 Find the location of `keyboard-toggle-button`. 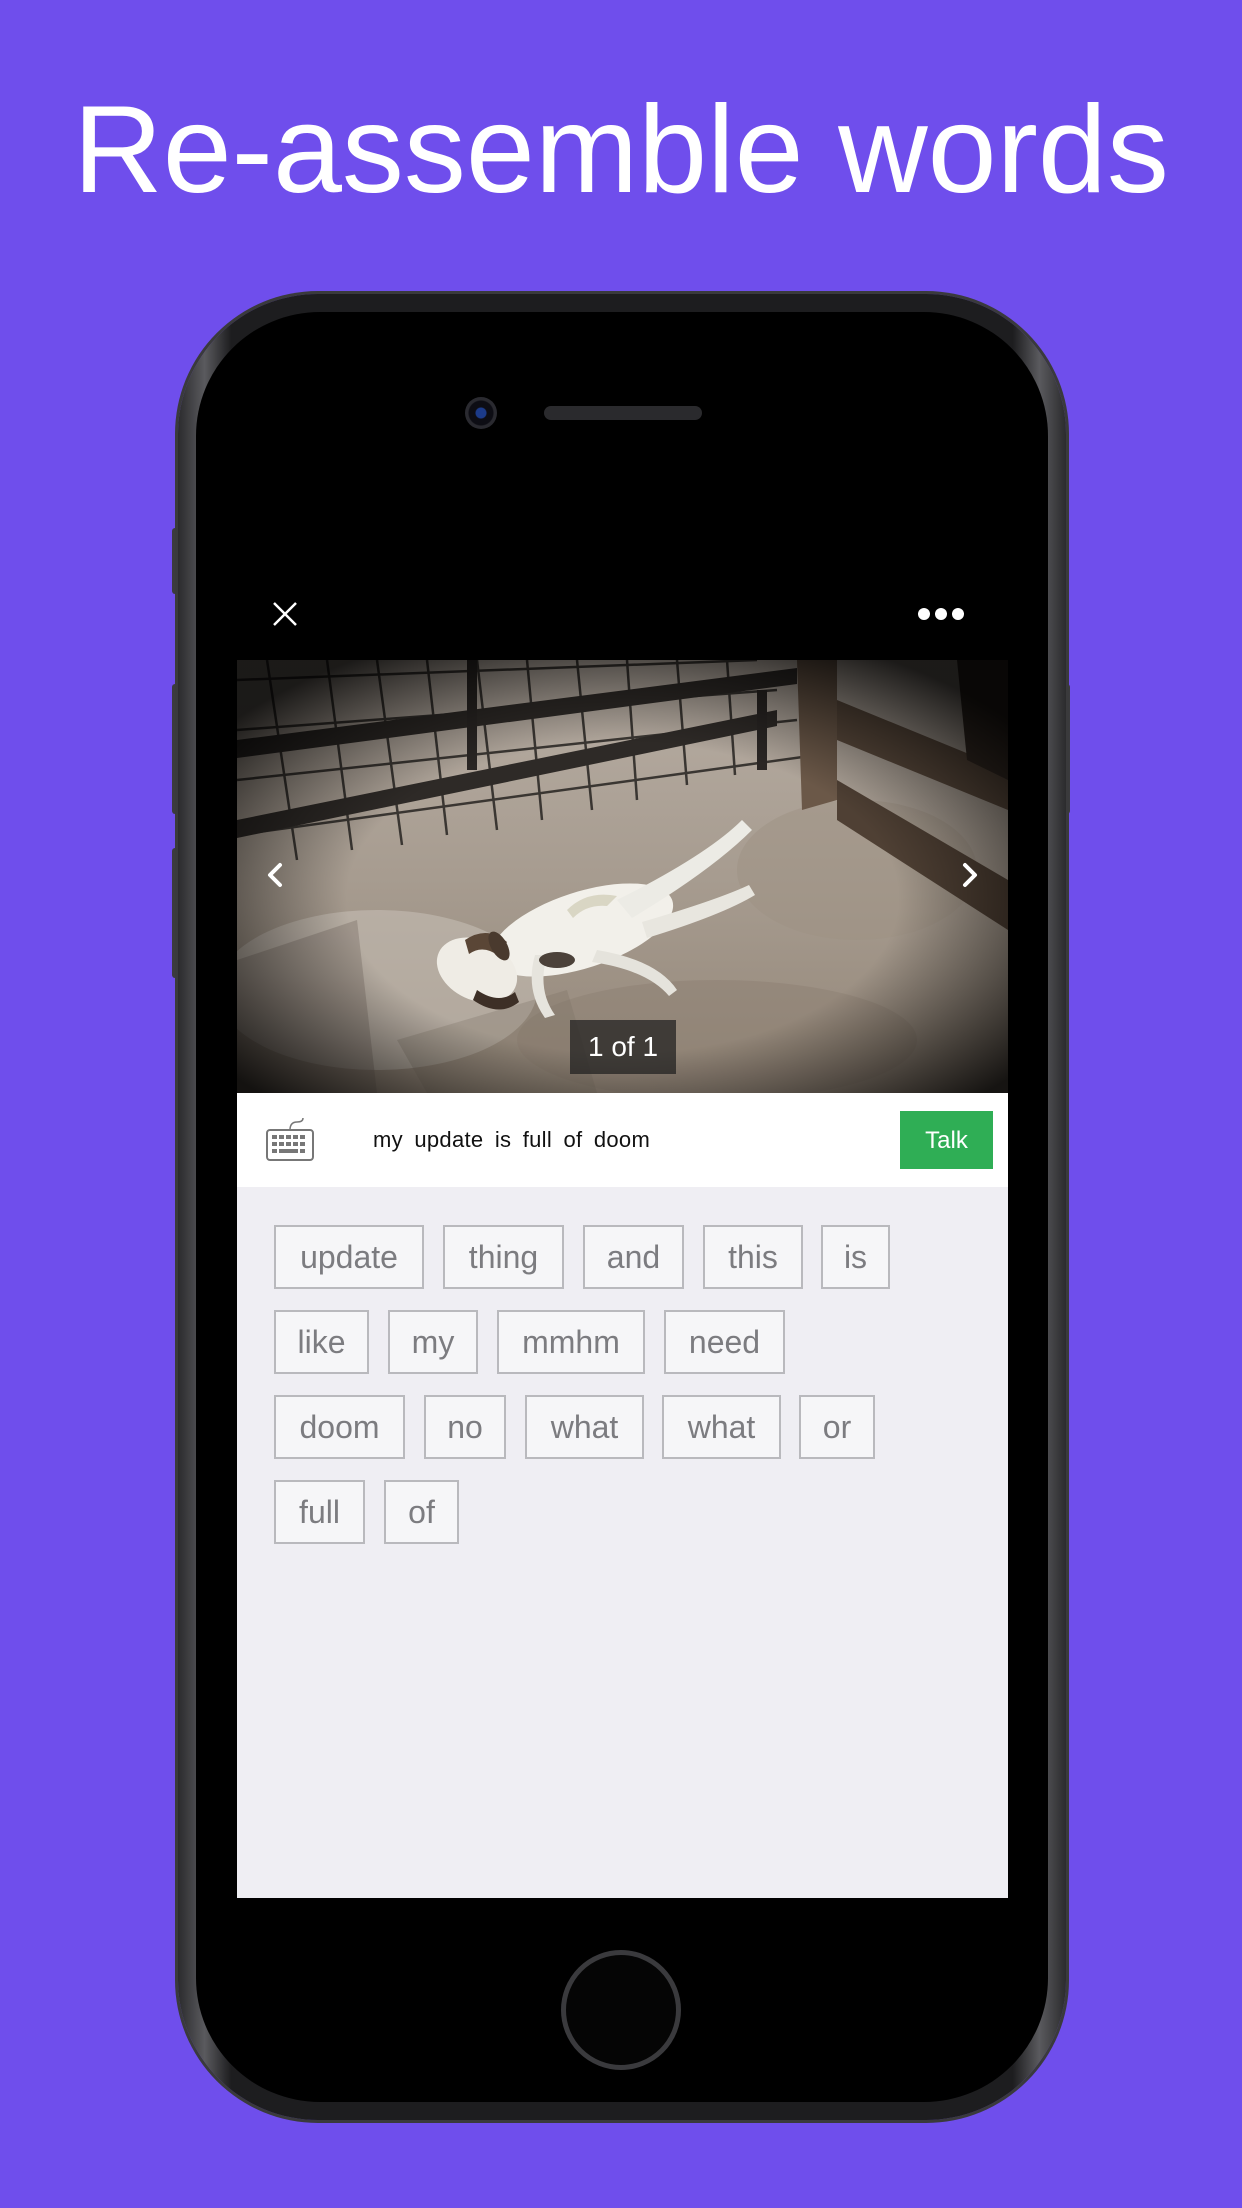

keyboard-toggle-button is located at coordinates (290, 1139).